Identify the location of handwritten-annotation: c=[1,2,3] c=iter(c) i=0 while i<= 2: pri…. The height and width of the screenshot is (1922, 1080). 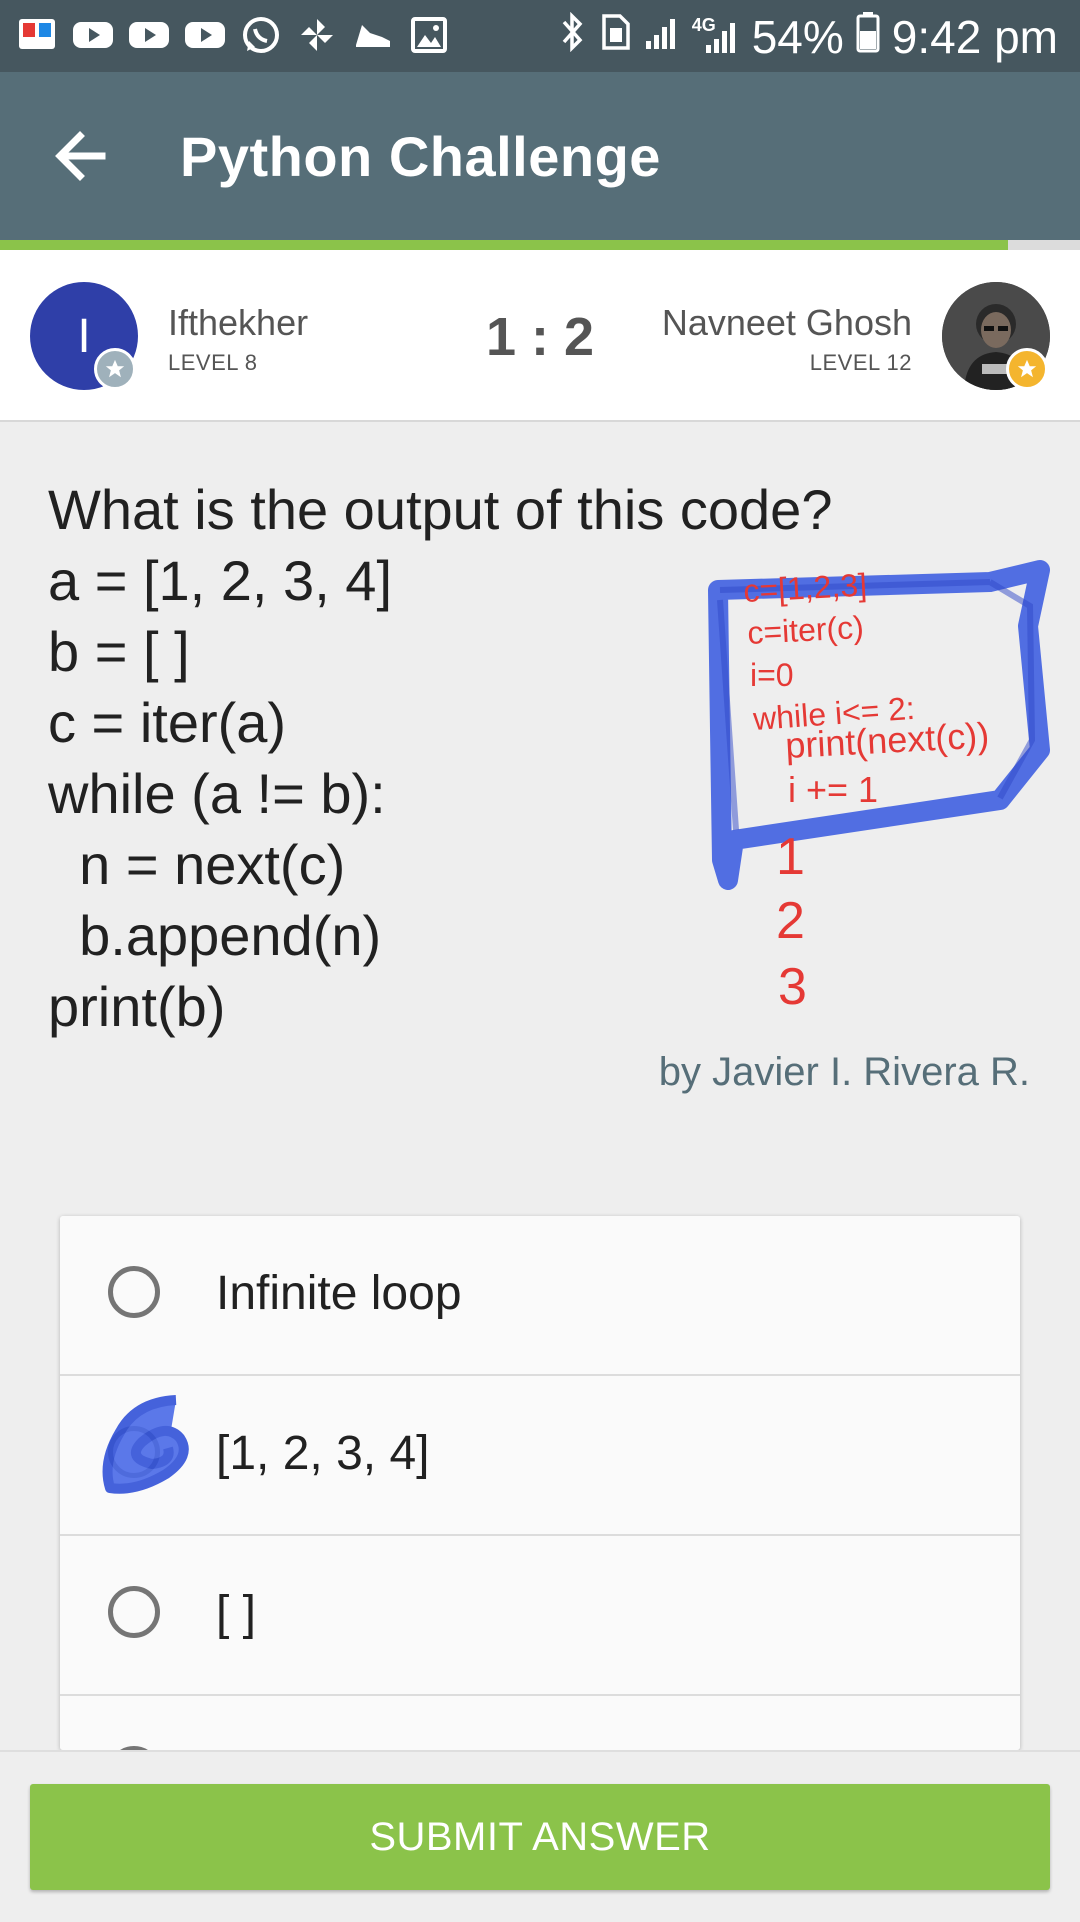
(880, 790).